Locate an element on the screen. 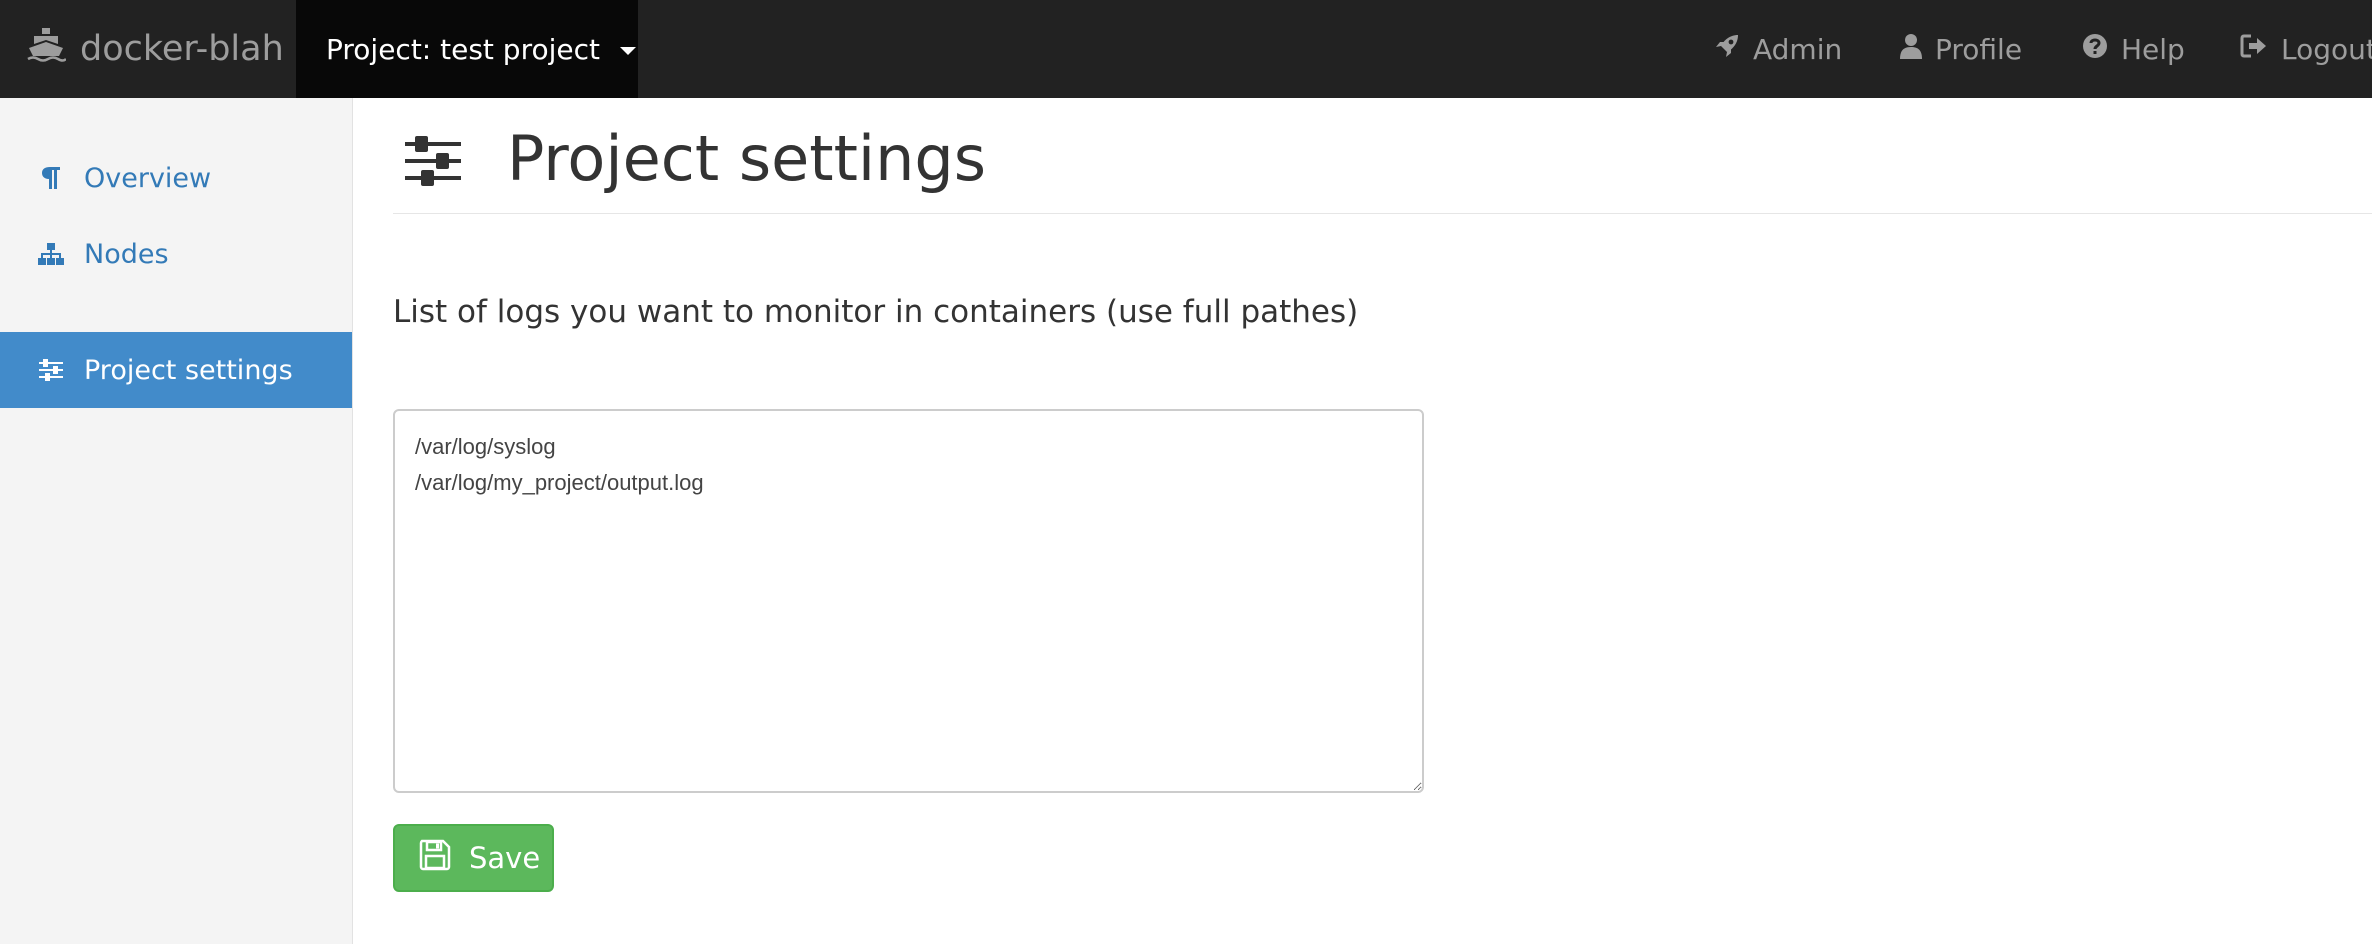 The width and height of the screenshot is (2372, 944). question-circle-icon is located at coordinates (2101, 49).